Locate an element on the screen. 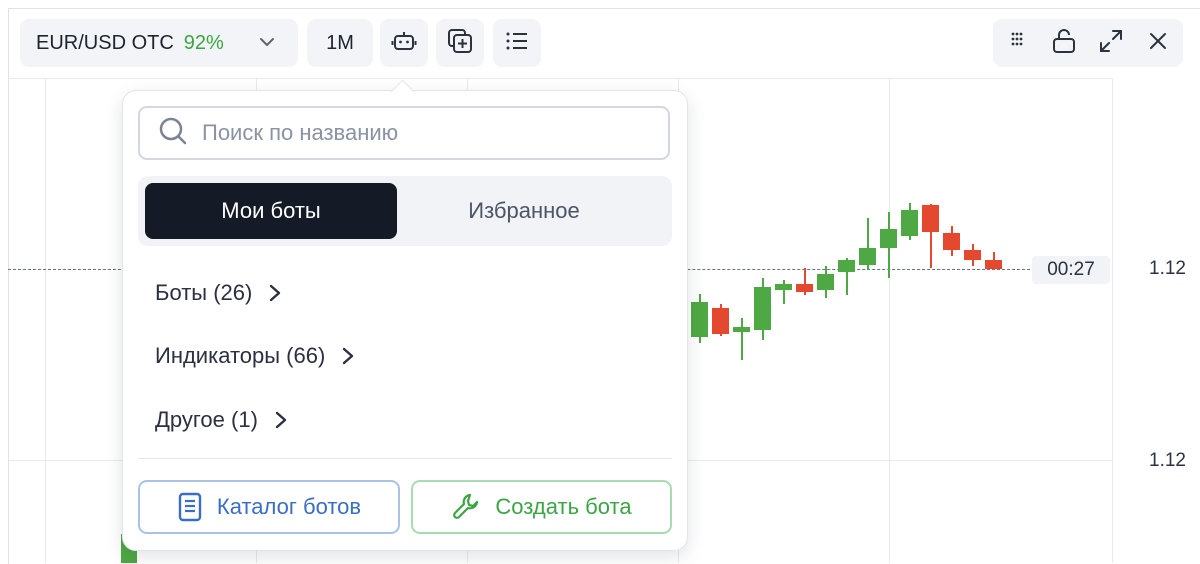  list-icon is located at coordinates (517, 43).